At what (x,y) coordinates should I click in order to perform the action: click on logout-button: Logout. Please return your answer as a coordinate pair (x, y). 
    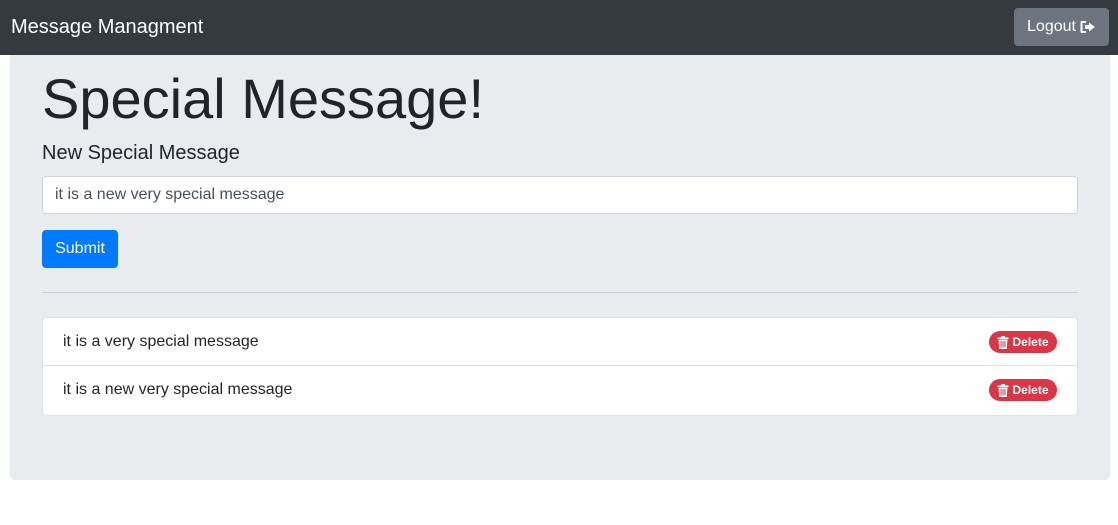
    Looking at the image, I should click on (1061, 27).